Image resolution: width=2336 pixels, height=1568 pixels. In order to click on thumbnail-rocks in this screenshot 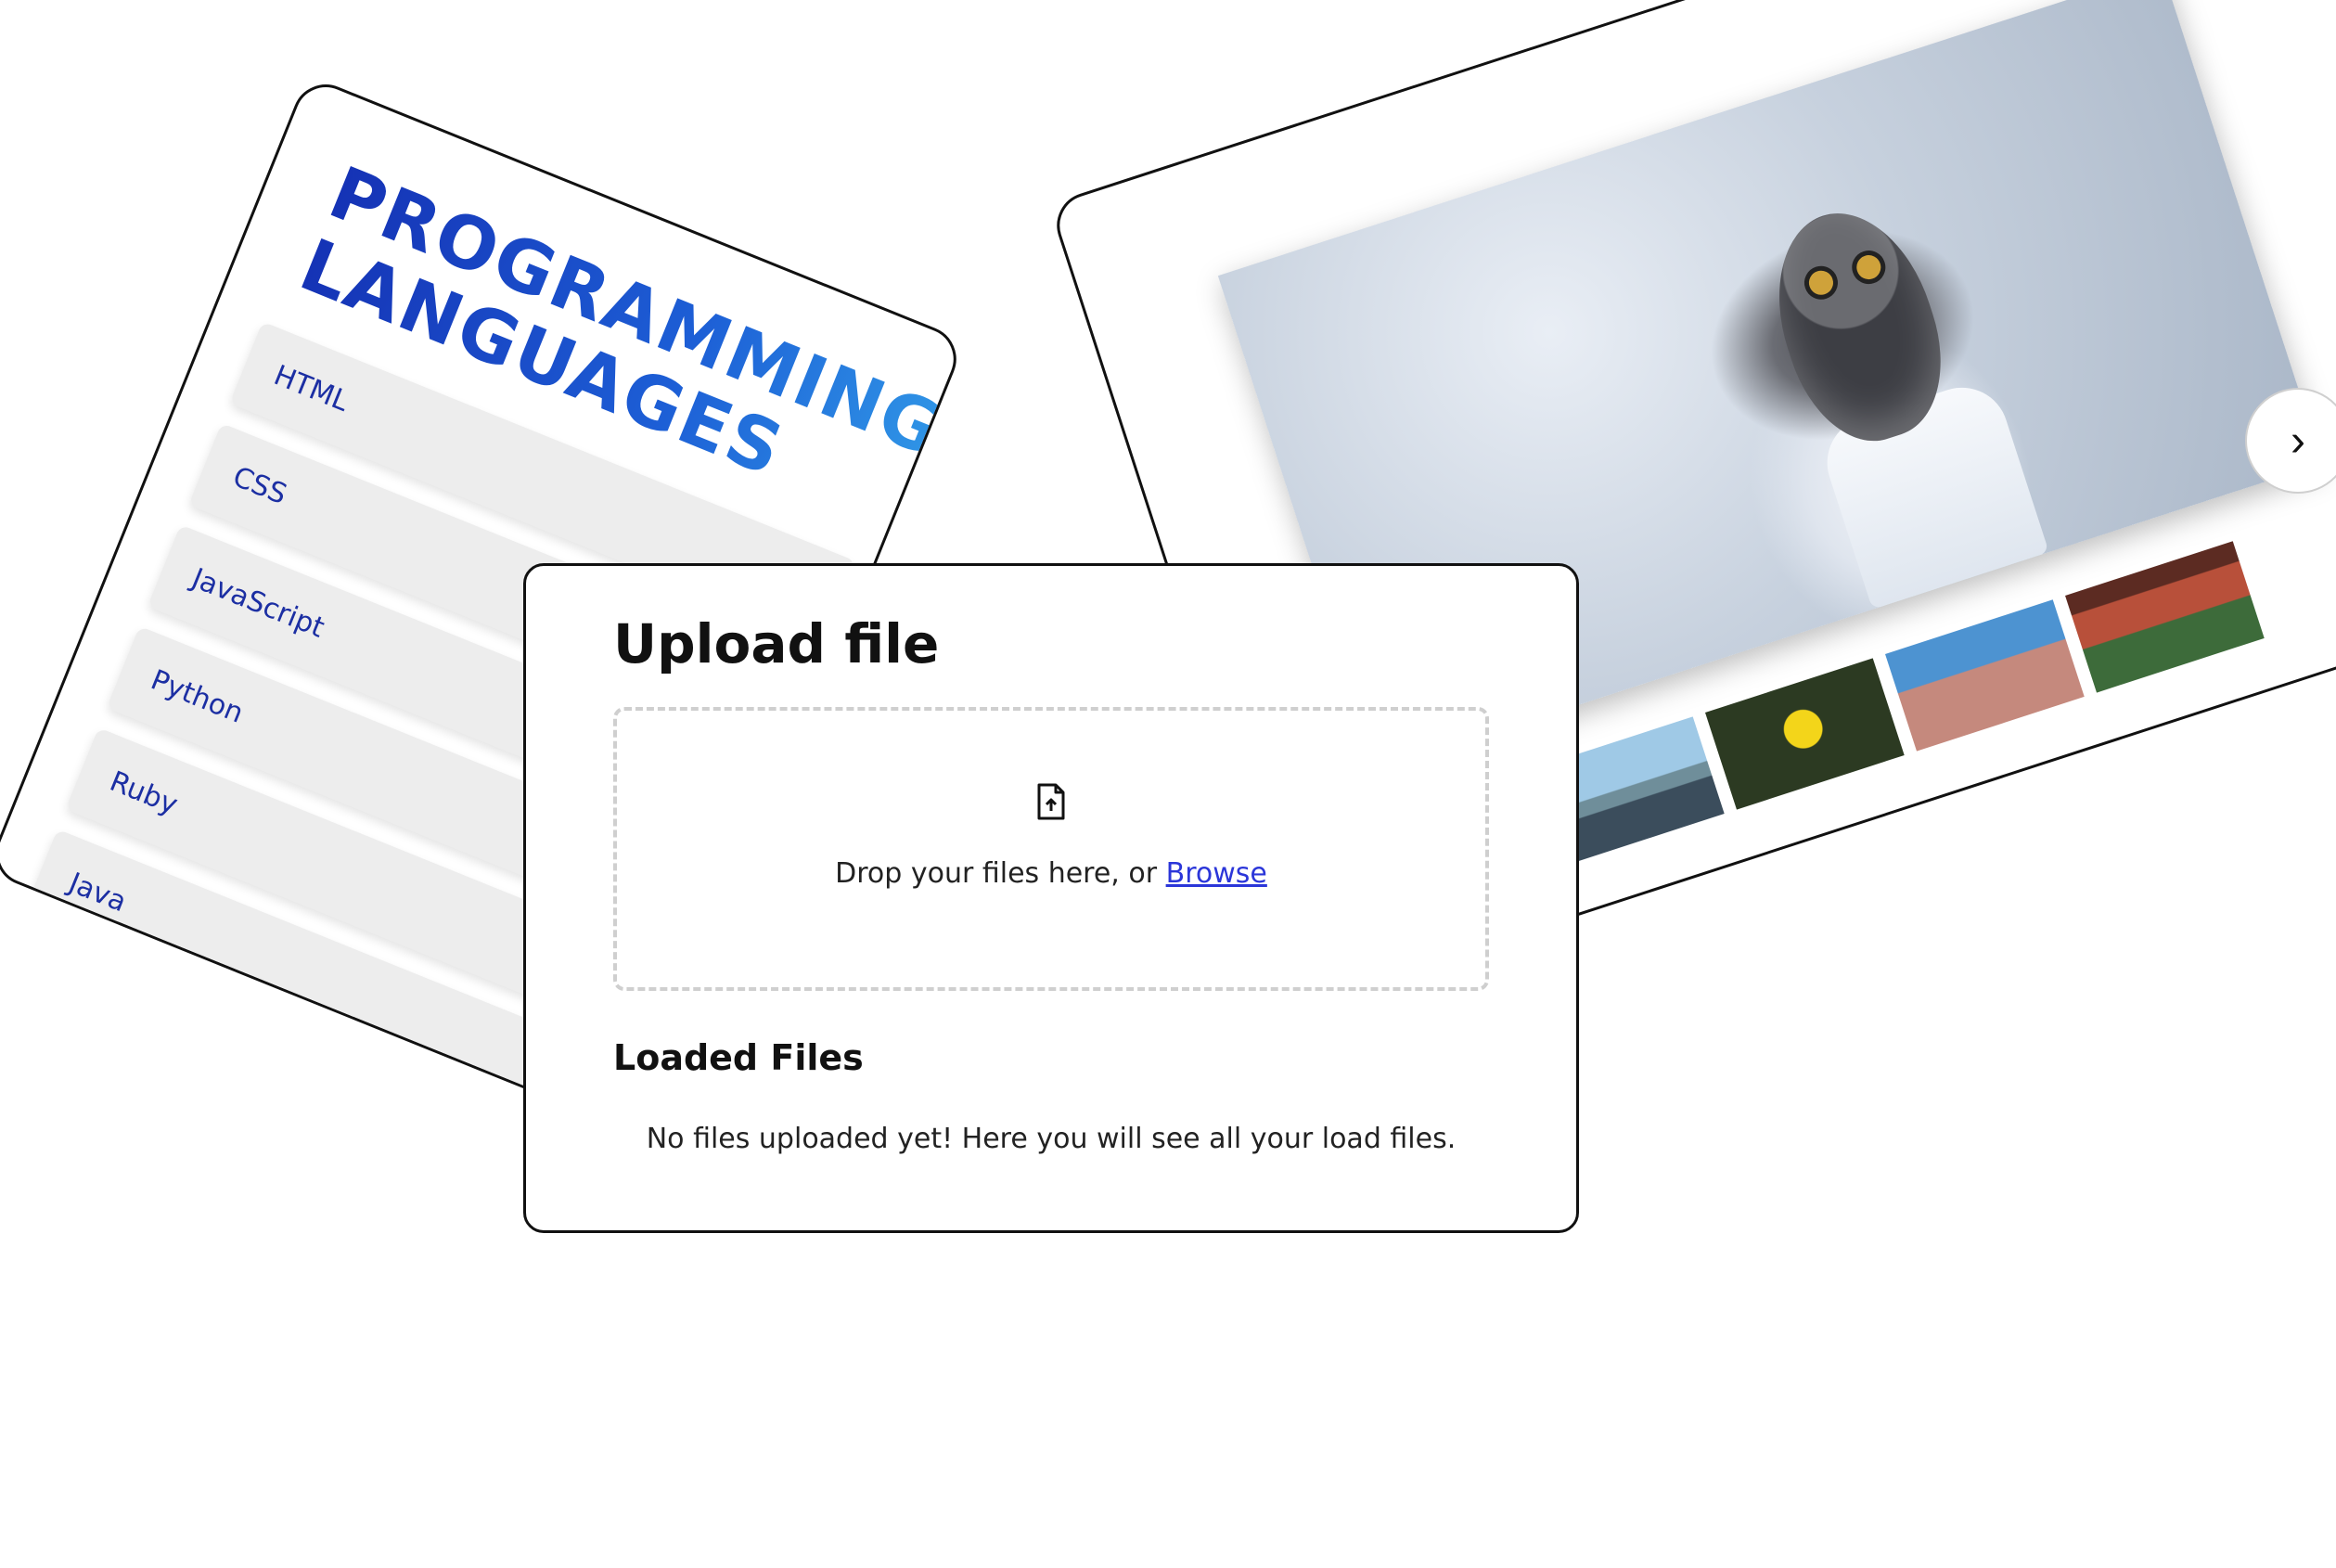, I will do `click(2165, 617)`.